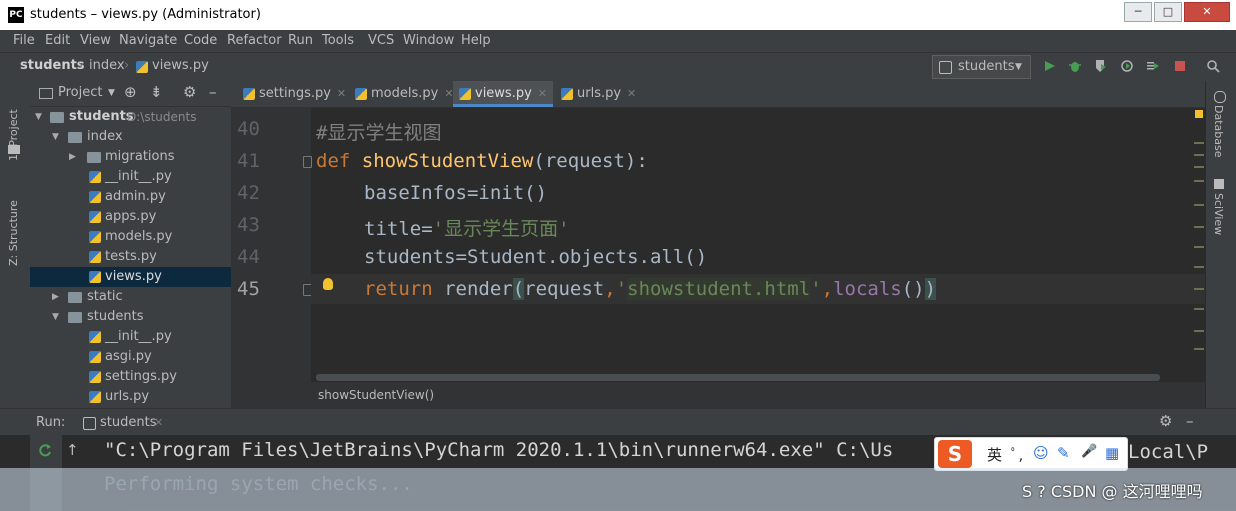 The image size is (1236, 511). Describe the element at coordinates (133, 276) in the screenshot. I see `tree-item-label: views.py` at that location.